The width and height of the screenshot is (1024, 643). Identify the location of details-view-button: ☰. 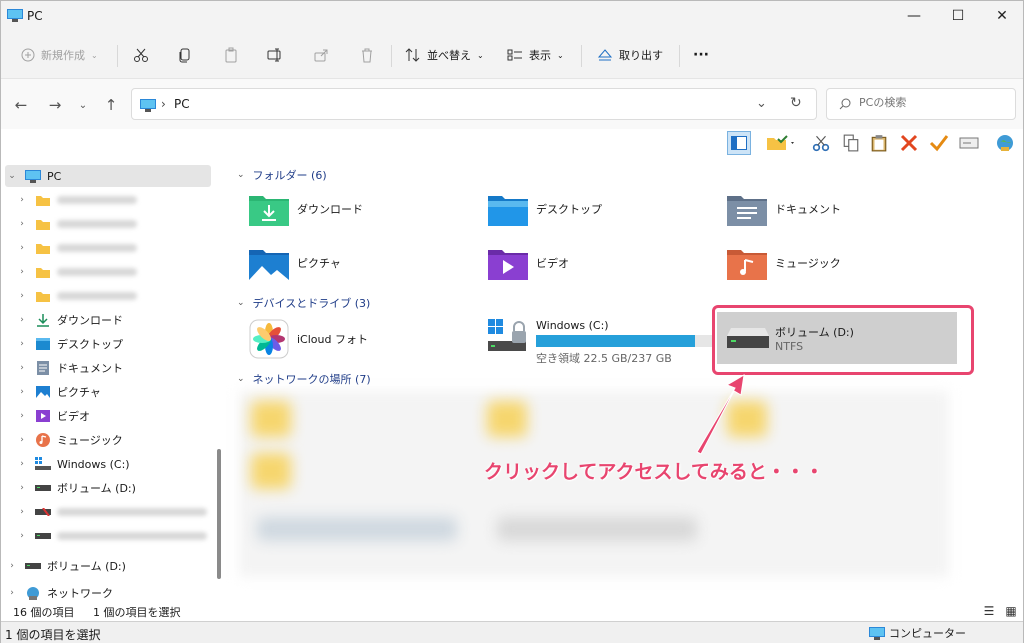
(989, 611).